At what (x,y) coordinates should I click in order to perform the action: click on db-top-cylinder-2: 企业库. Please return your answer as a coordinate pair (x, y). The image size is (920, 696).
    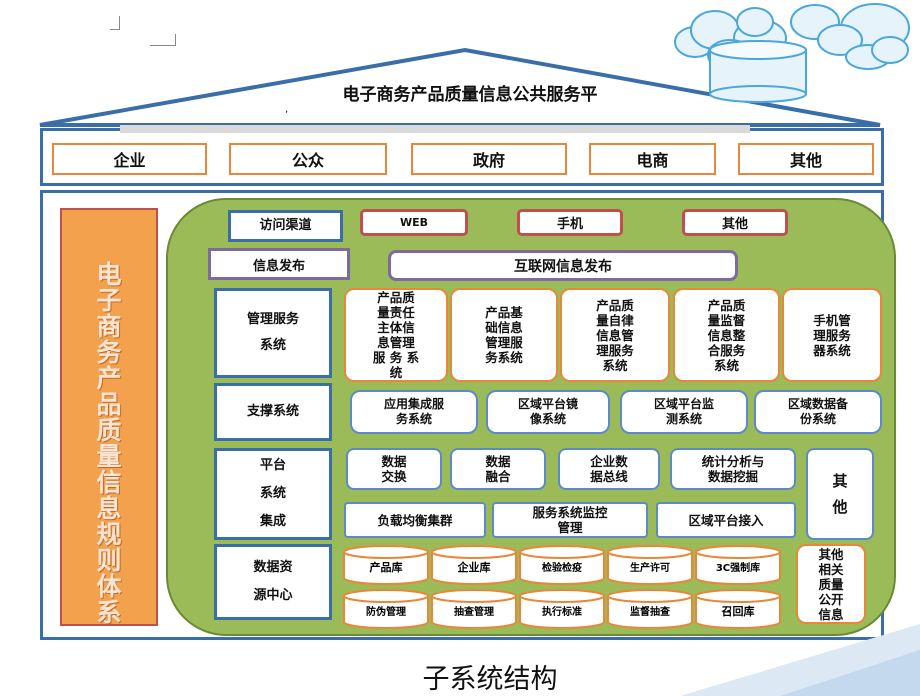
    Looking at the image, I should click on (474, 565).